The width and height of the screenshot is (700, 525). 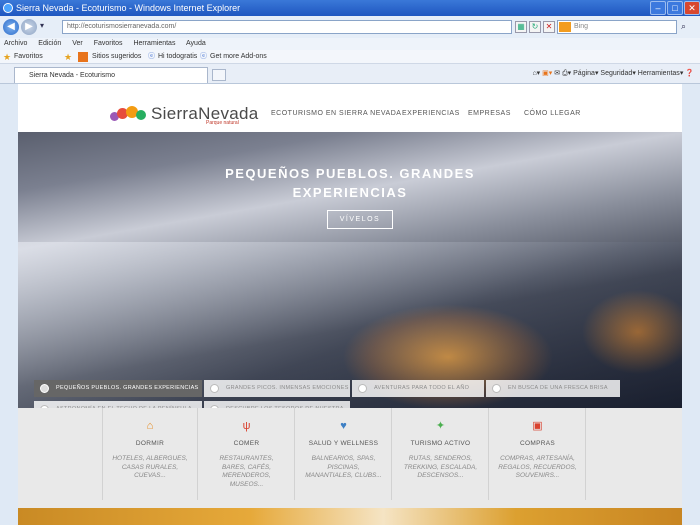 I want to click on nav-como-llegar: CÓMO LLEGAR, so click(x=552, y=113).